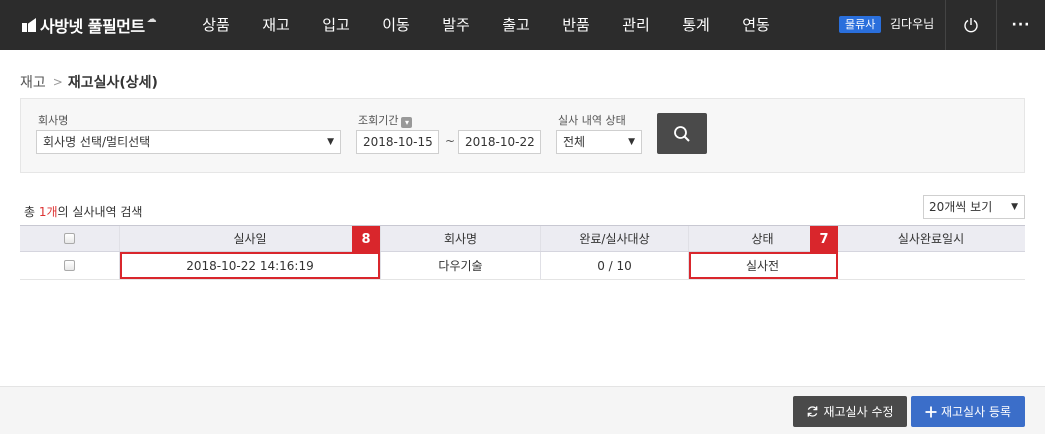 The height and width of the screenshot is (434, 1045). What do you see at coordinates (33, 82) in the screenshot?
I see `breadcrumb-parent: 재고` at bounding box center [33, 82].